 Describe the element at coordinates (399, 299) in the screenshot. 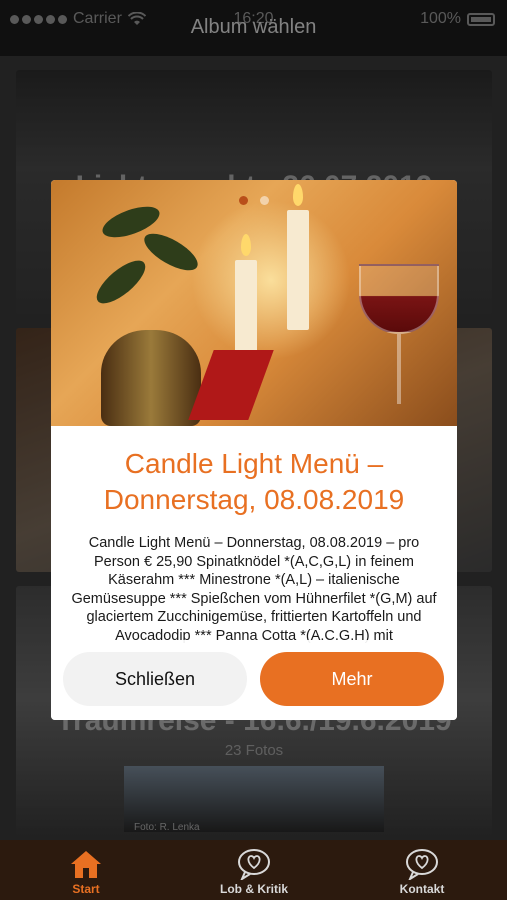

I see `wine-glass-shape` at that location.